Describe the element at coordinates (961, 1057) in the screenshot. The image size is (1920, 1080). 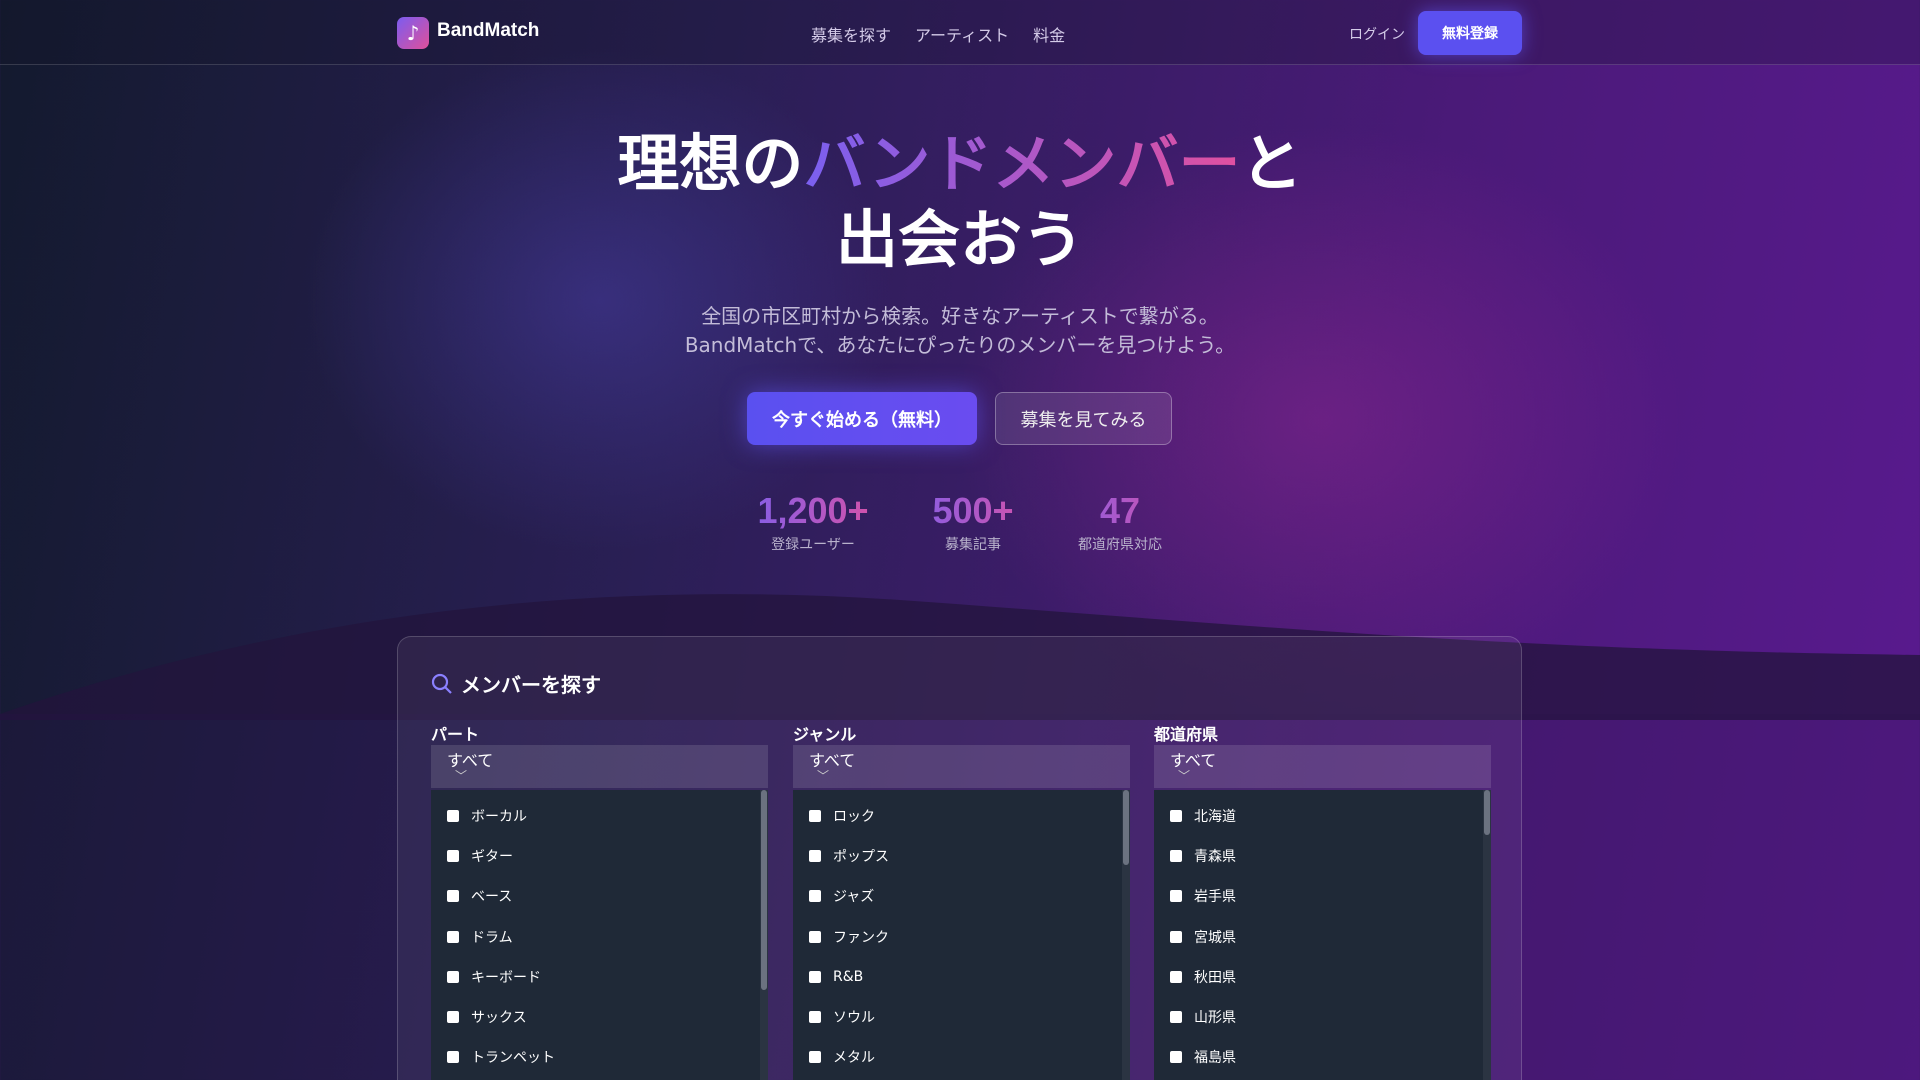
I see `option-item: メタル` at that location.